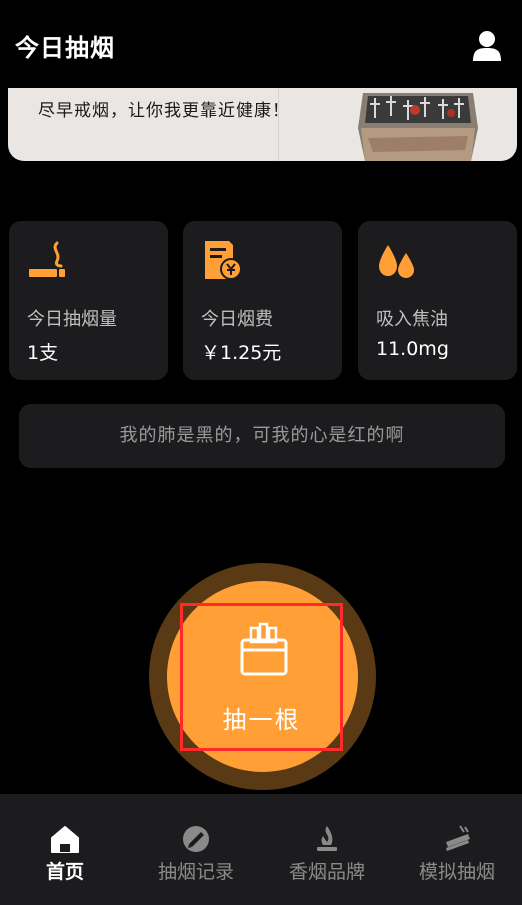 This screenshot has width=522, height=905. I want to click on tab-cigarette-brands: 香烟品牌, so click(327, 849).